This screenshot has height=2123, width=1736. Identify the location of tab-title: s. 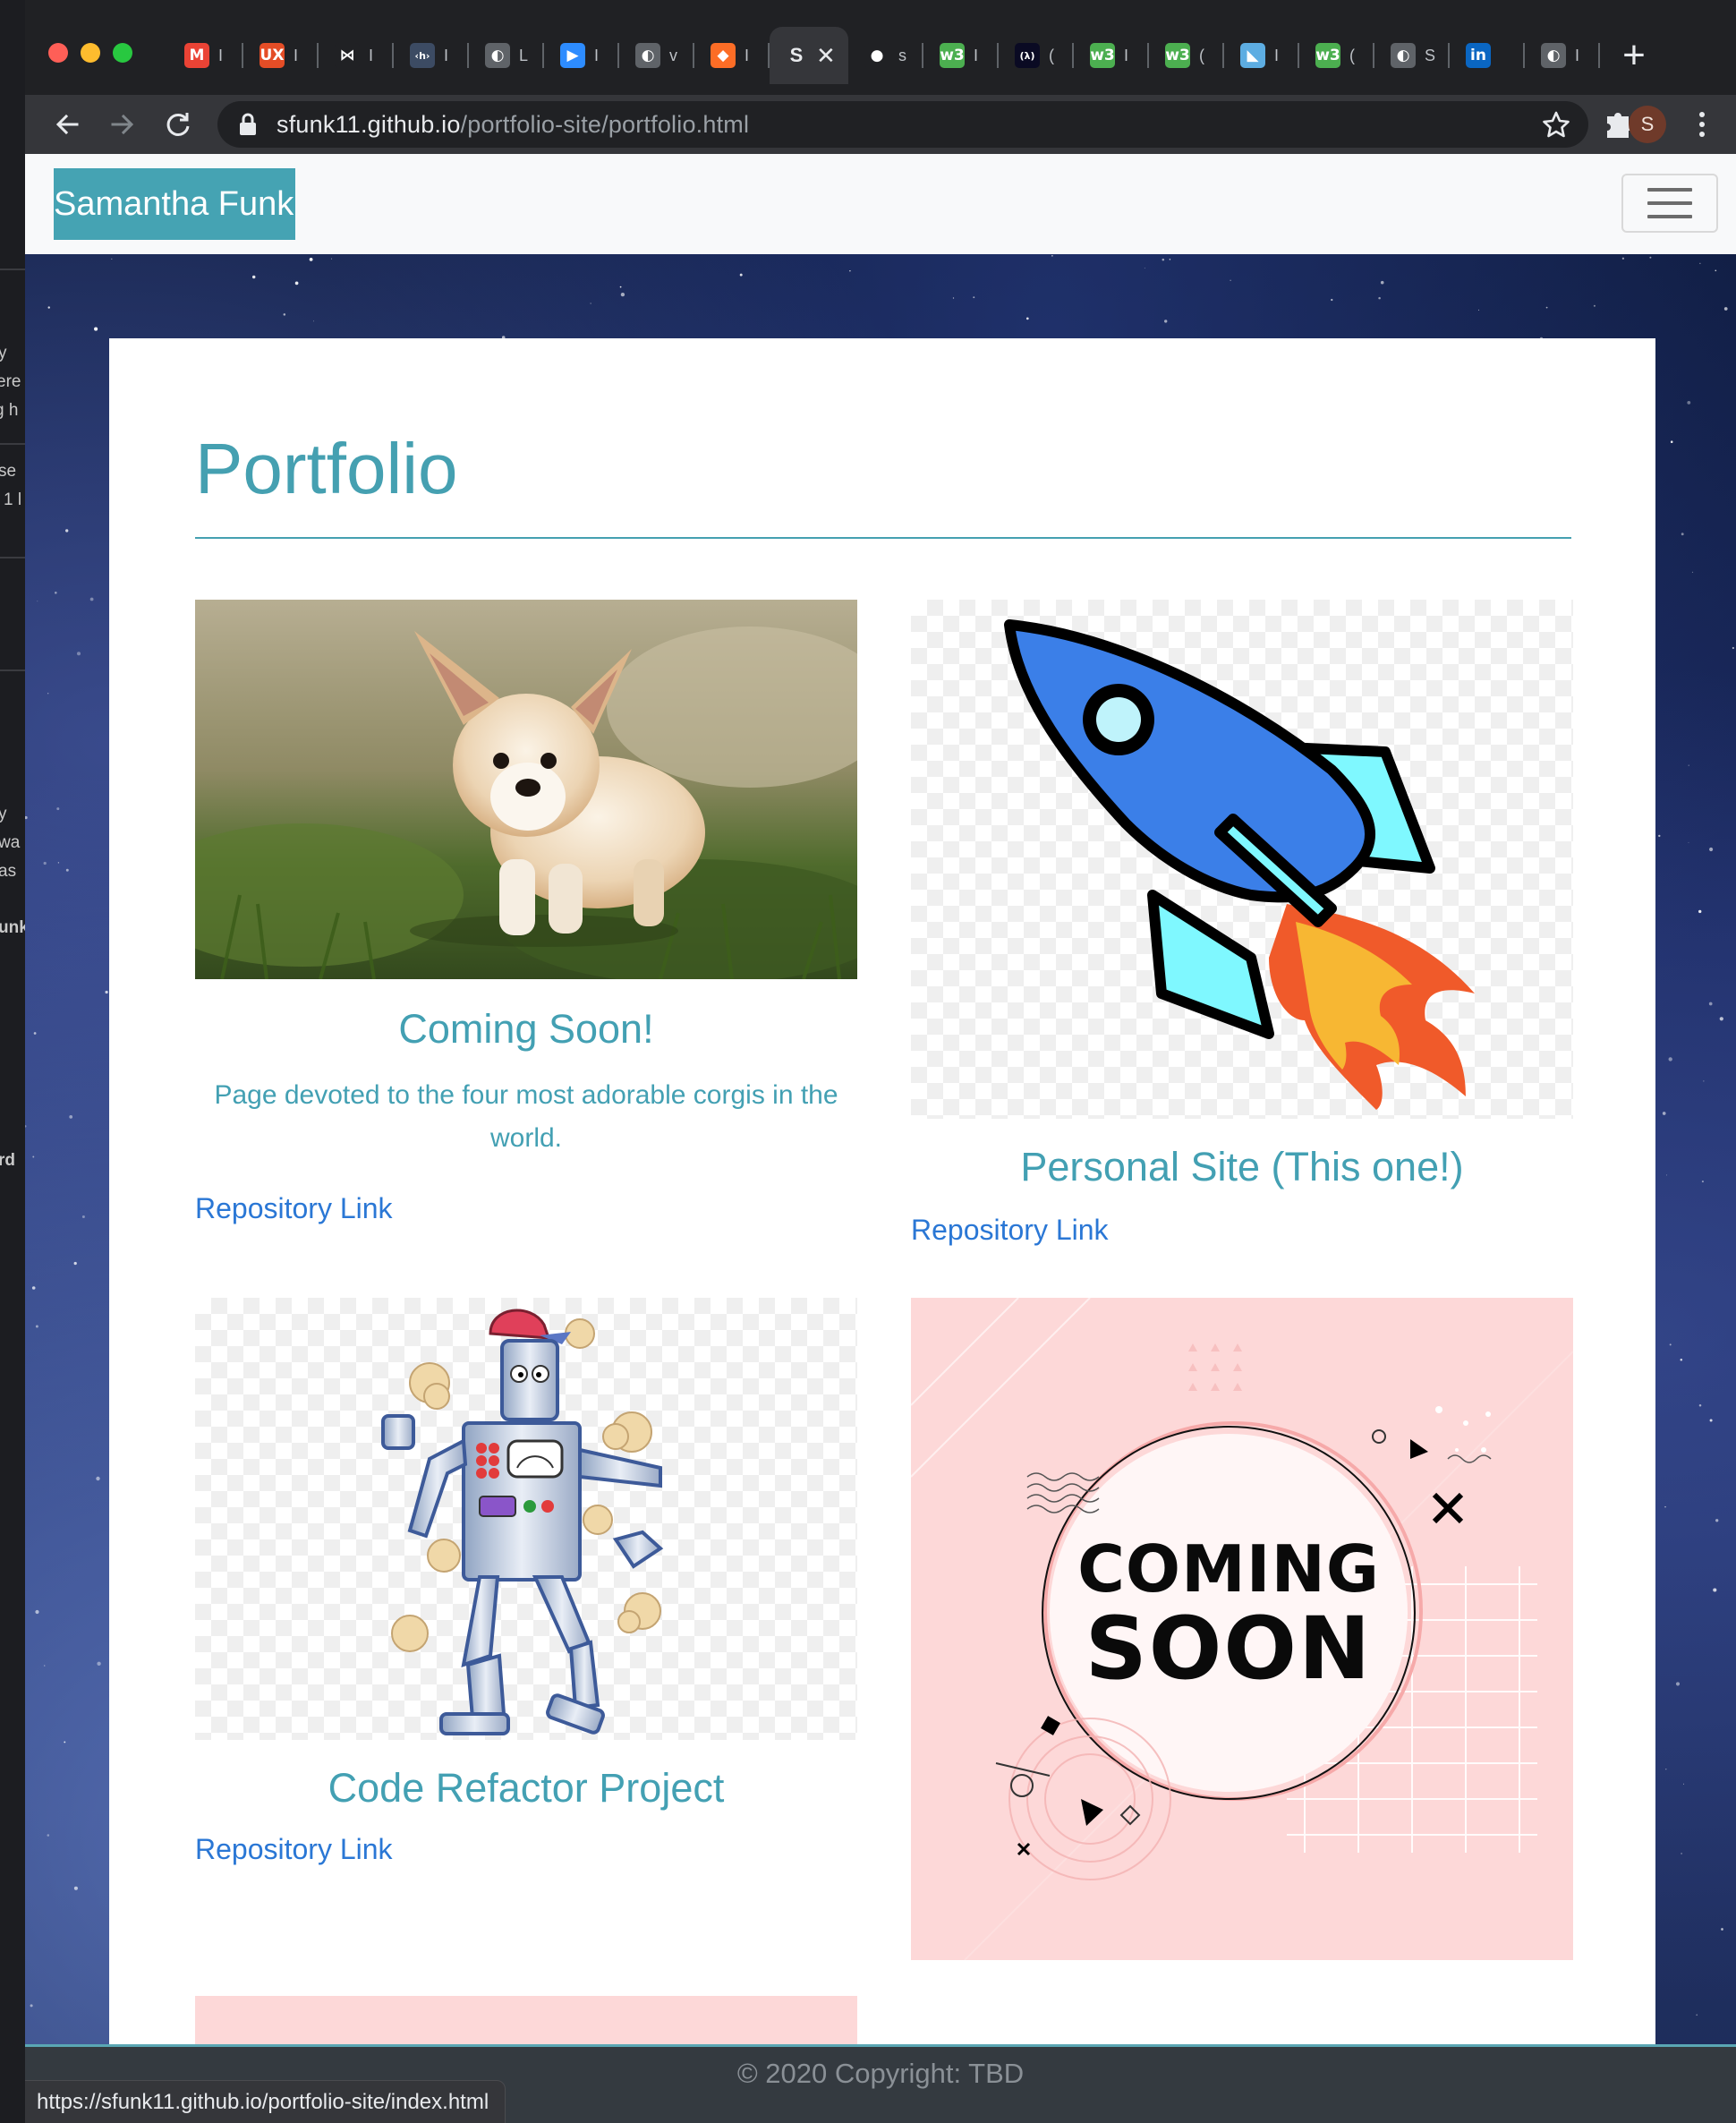
(902, 55).